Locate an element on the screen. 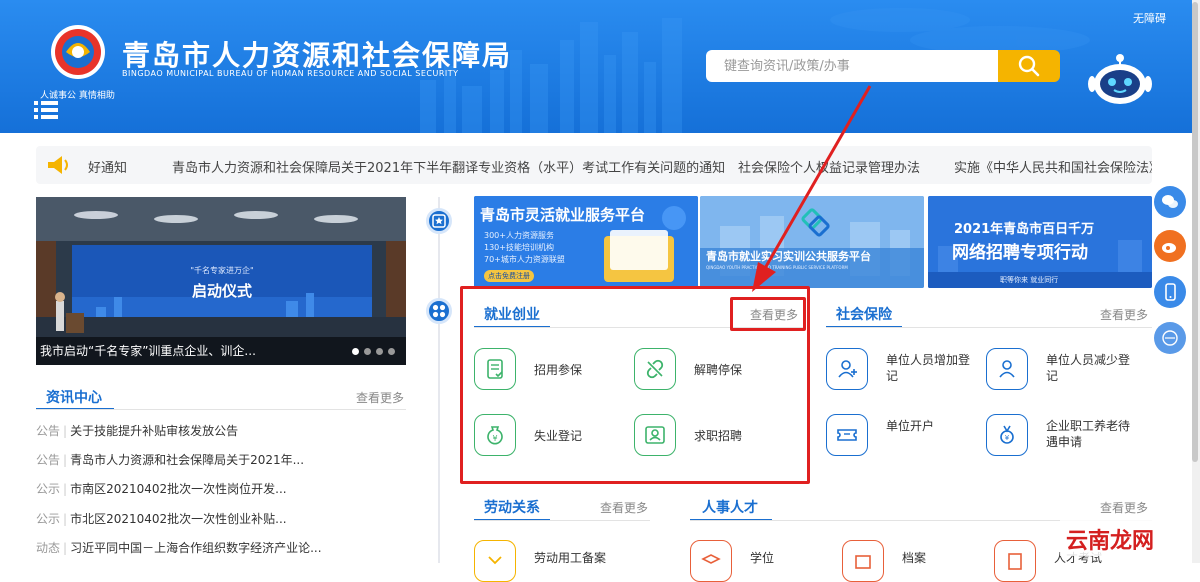 The width and height of the screenshot is (1200, 582). timeline-line is located at coordinates (439, 380).